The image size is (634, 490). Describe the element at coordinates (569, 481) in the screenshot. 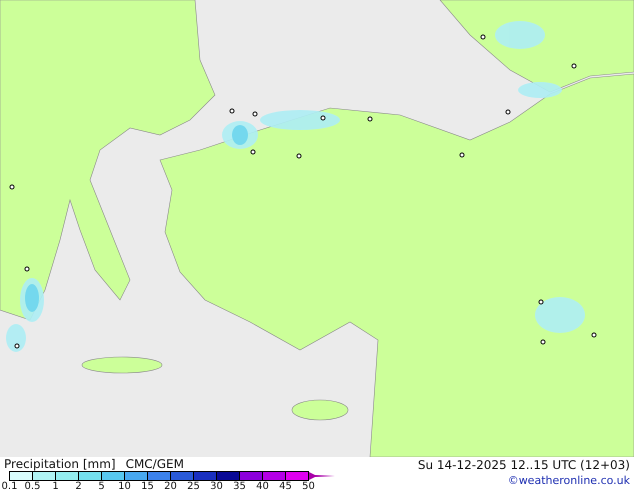

I see `credit-text: ©weatheronline.co.uk` at that location.